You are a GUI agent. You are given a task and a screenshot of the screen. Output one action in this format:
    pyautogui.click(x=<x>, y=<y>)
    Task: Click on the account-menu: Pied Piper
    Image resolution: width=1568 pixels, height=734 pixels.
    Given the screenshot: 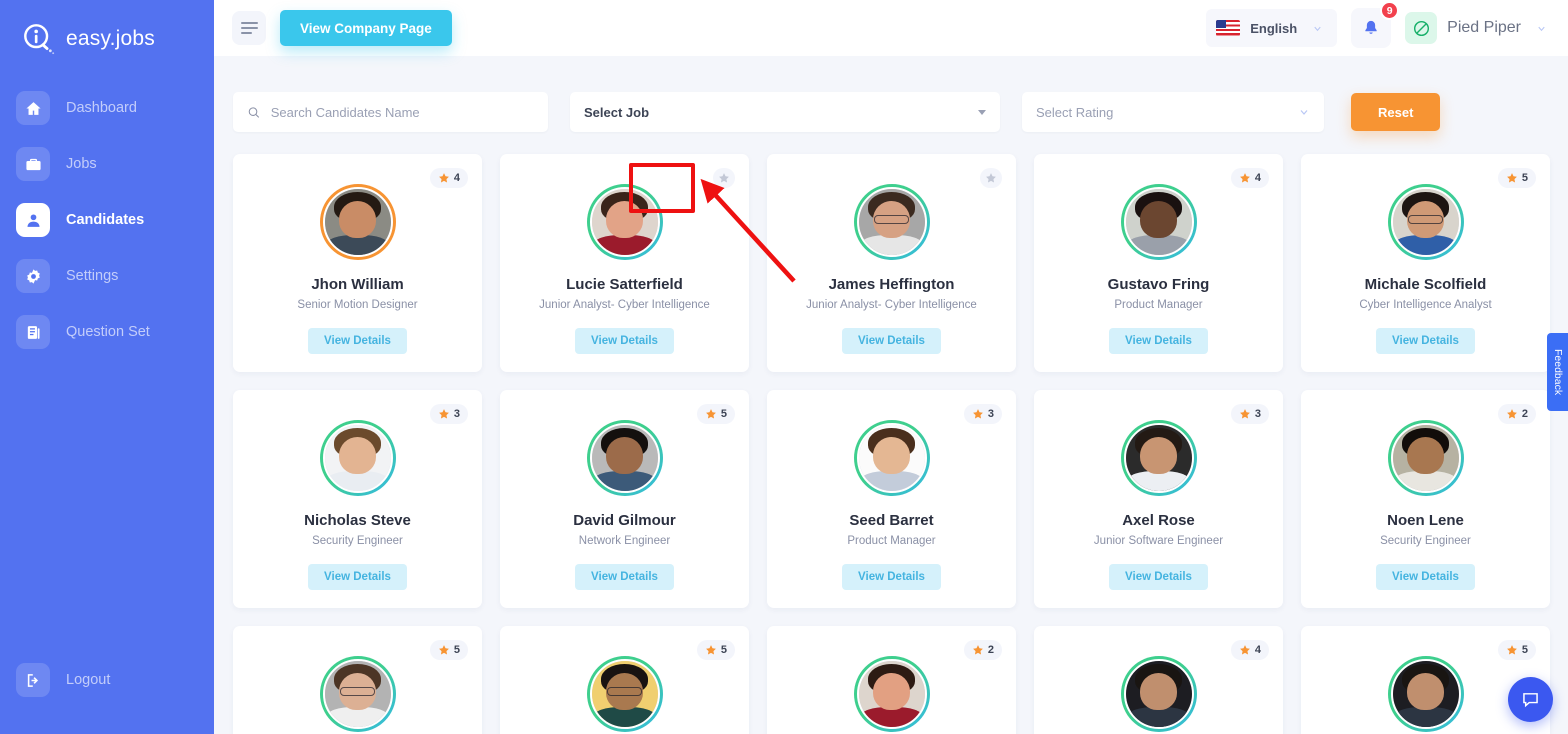 What is the action you would take?
    pyautogui.click(x=1478, y=28)
    